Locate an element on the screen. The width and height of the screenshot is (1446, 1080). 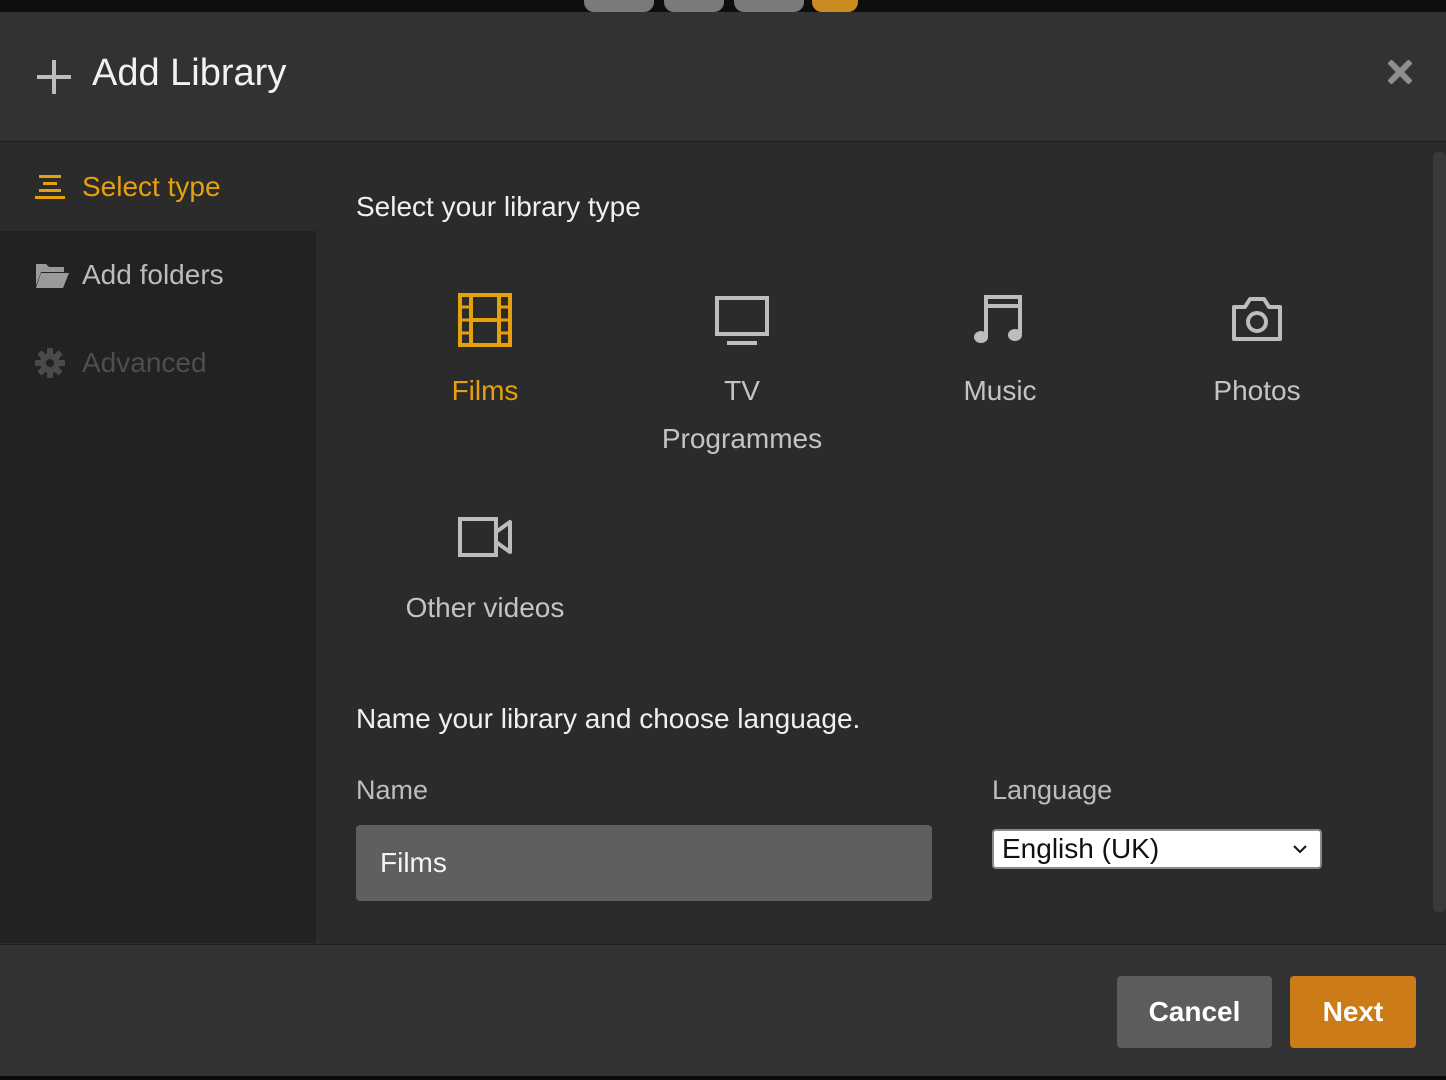
language-select: English (UK) is located at coordinates (1157, 849).